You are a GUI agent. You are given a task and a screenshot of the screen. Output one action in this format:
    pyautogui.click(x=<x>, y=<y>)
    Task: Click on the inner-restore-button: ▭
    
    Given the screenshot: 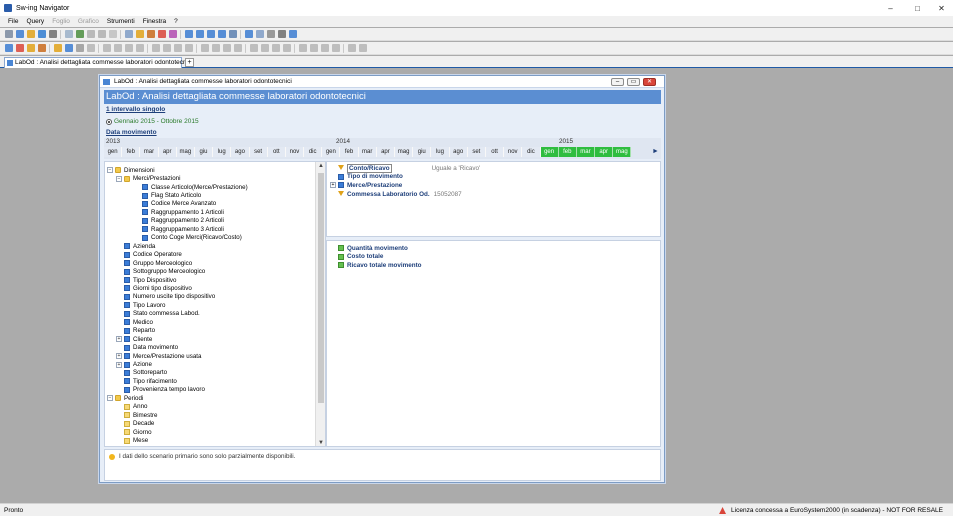 What is the action you would take?
    pyautogui.click(x=633, y=82)
    